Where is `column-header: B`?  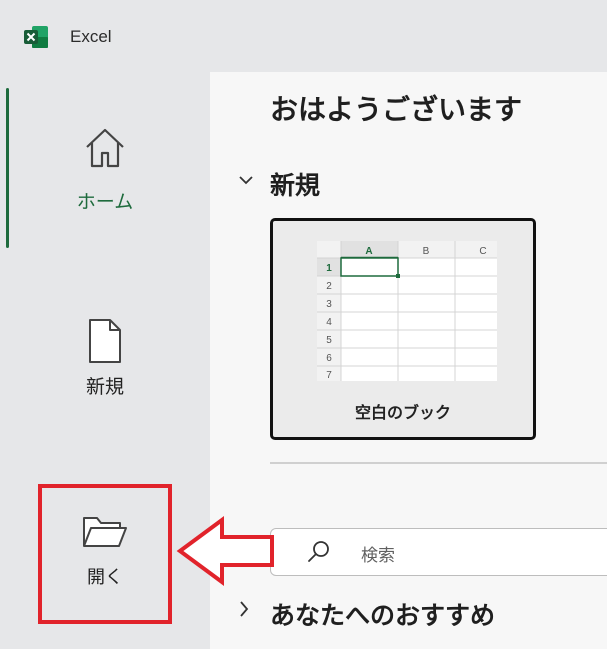
column-header: B is located at coordinates (426, 251).